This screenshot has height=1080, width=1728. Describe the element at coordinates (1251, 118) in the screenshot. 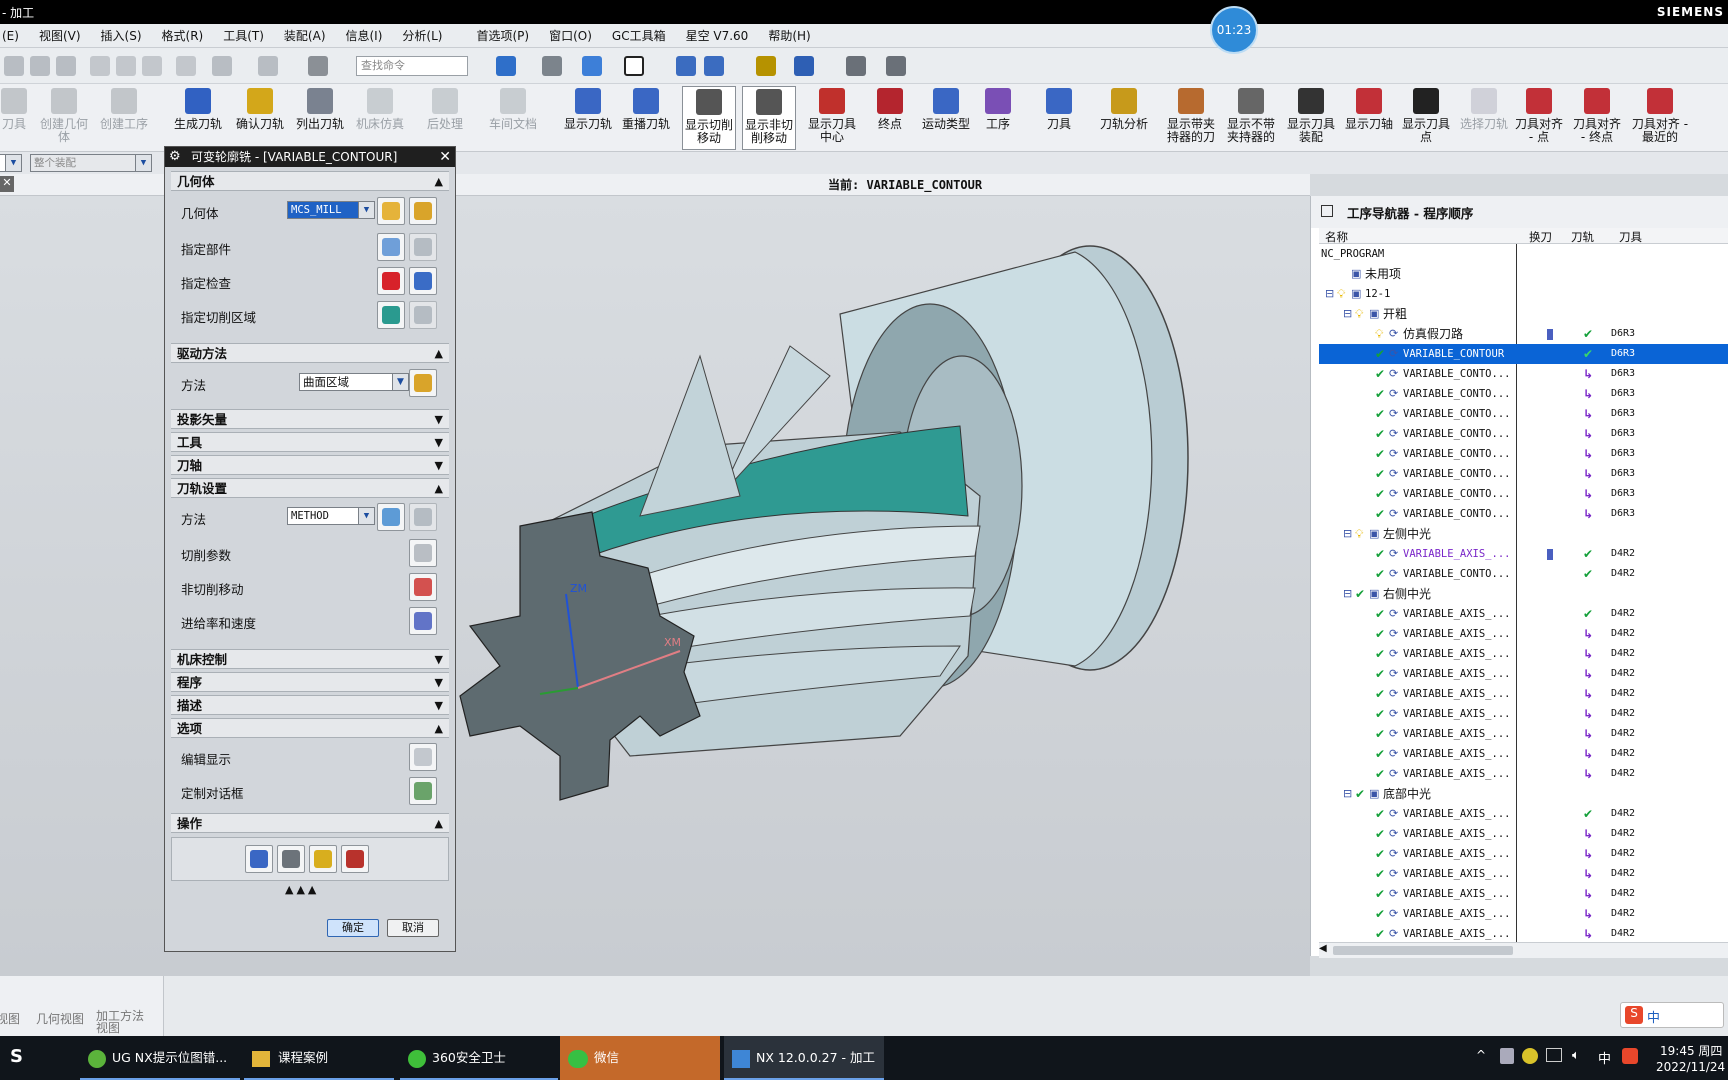

I see `ribbon-button-20: 显示不带夹持器的` at that location.